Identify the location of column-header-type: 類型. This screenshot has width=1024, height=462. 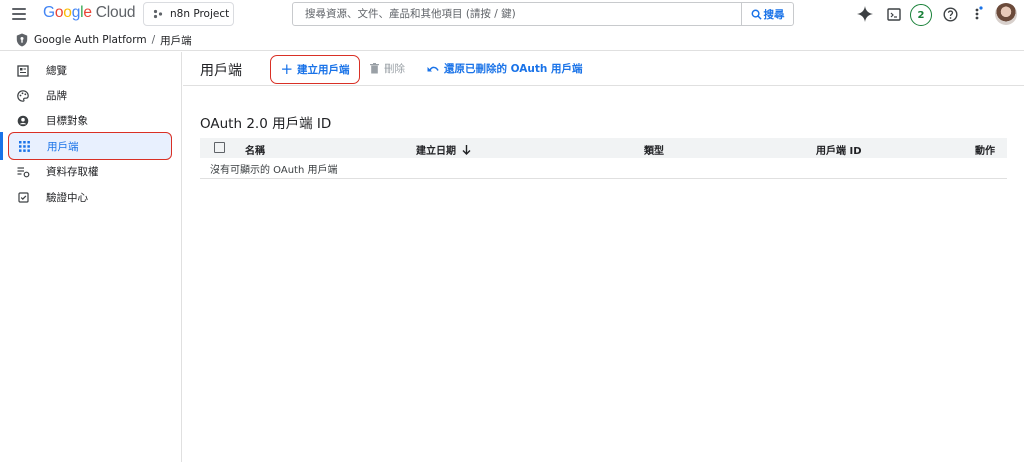
(654, 149).